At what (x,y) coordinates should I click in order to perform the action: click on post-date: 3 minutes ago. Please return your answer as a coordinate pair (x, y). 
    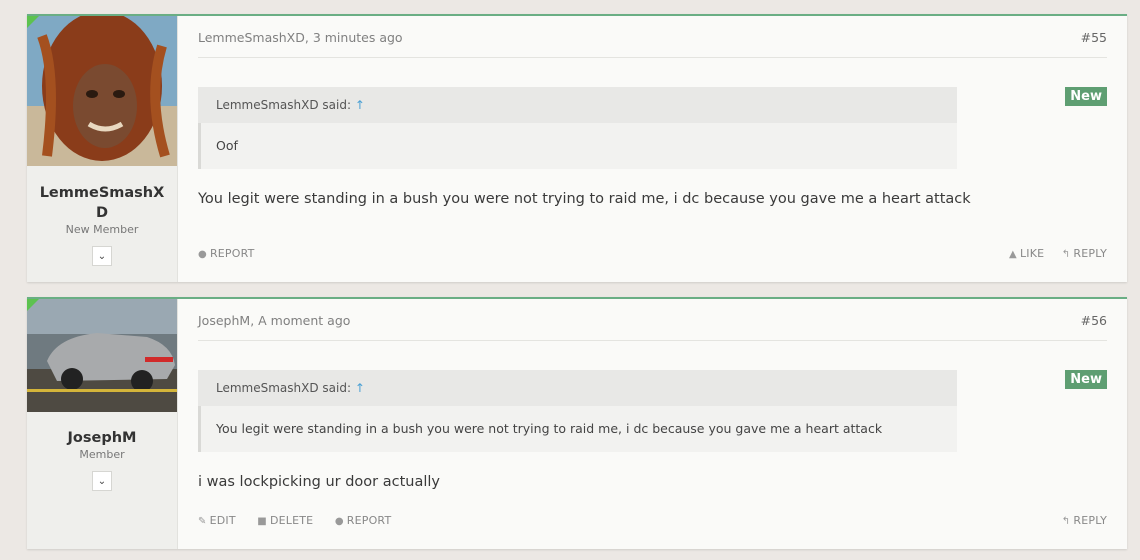
    Looking at the image, I should click on (358, 37).